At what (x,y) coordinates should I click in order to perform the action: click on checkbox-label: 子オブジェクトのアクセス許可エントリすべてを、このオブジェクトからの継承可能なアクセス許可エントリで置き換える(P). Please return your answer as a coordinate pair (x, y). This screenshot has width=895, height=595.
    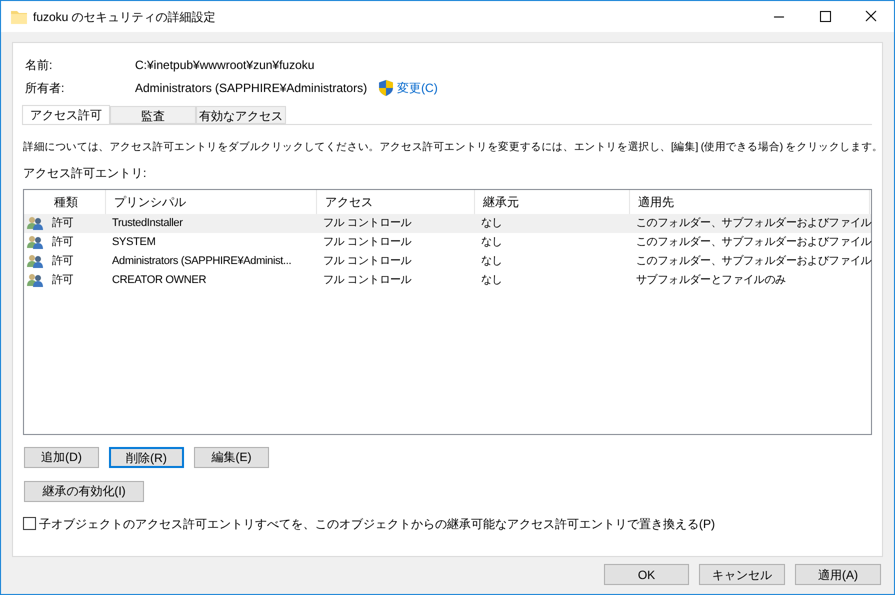
    Looking at the image, I should click on (377, 523).